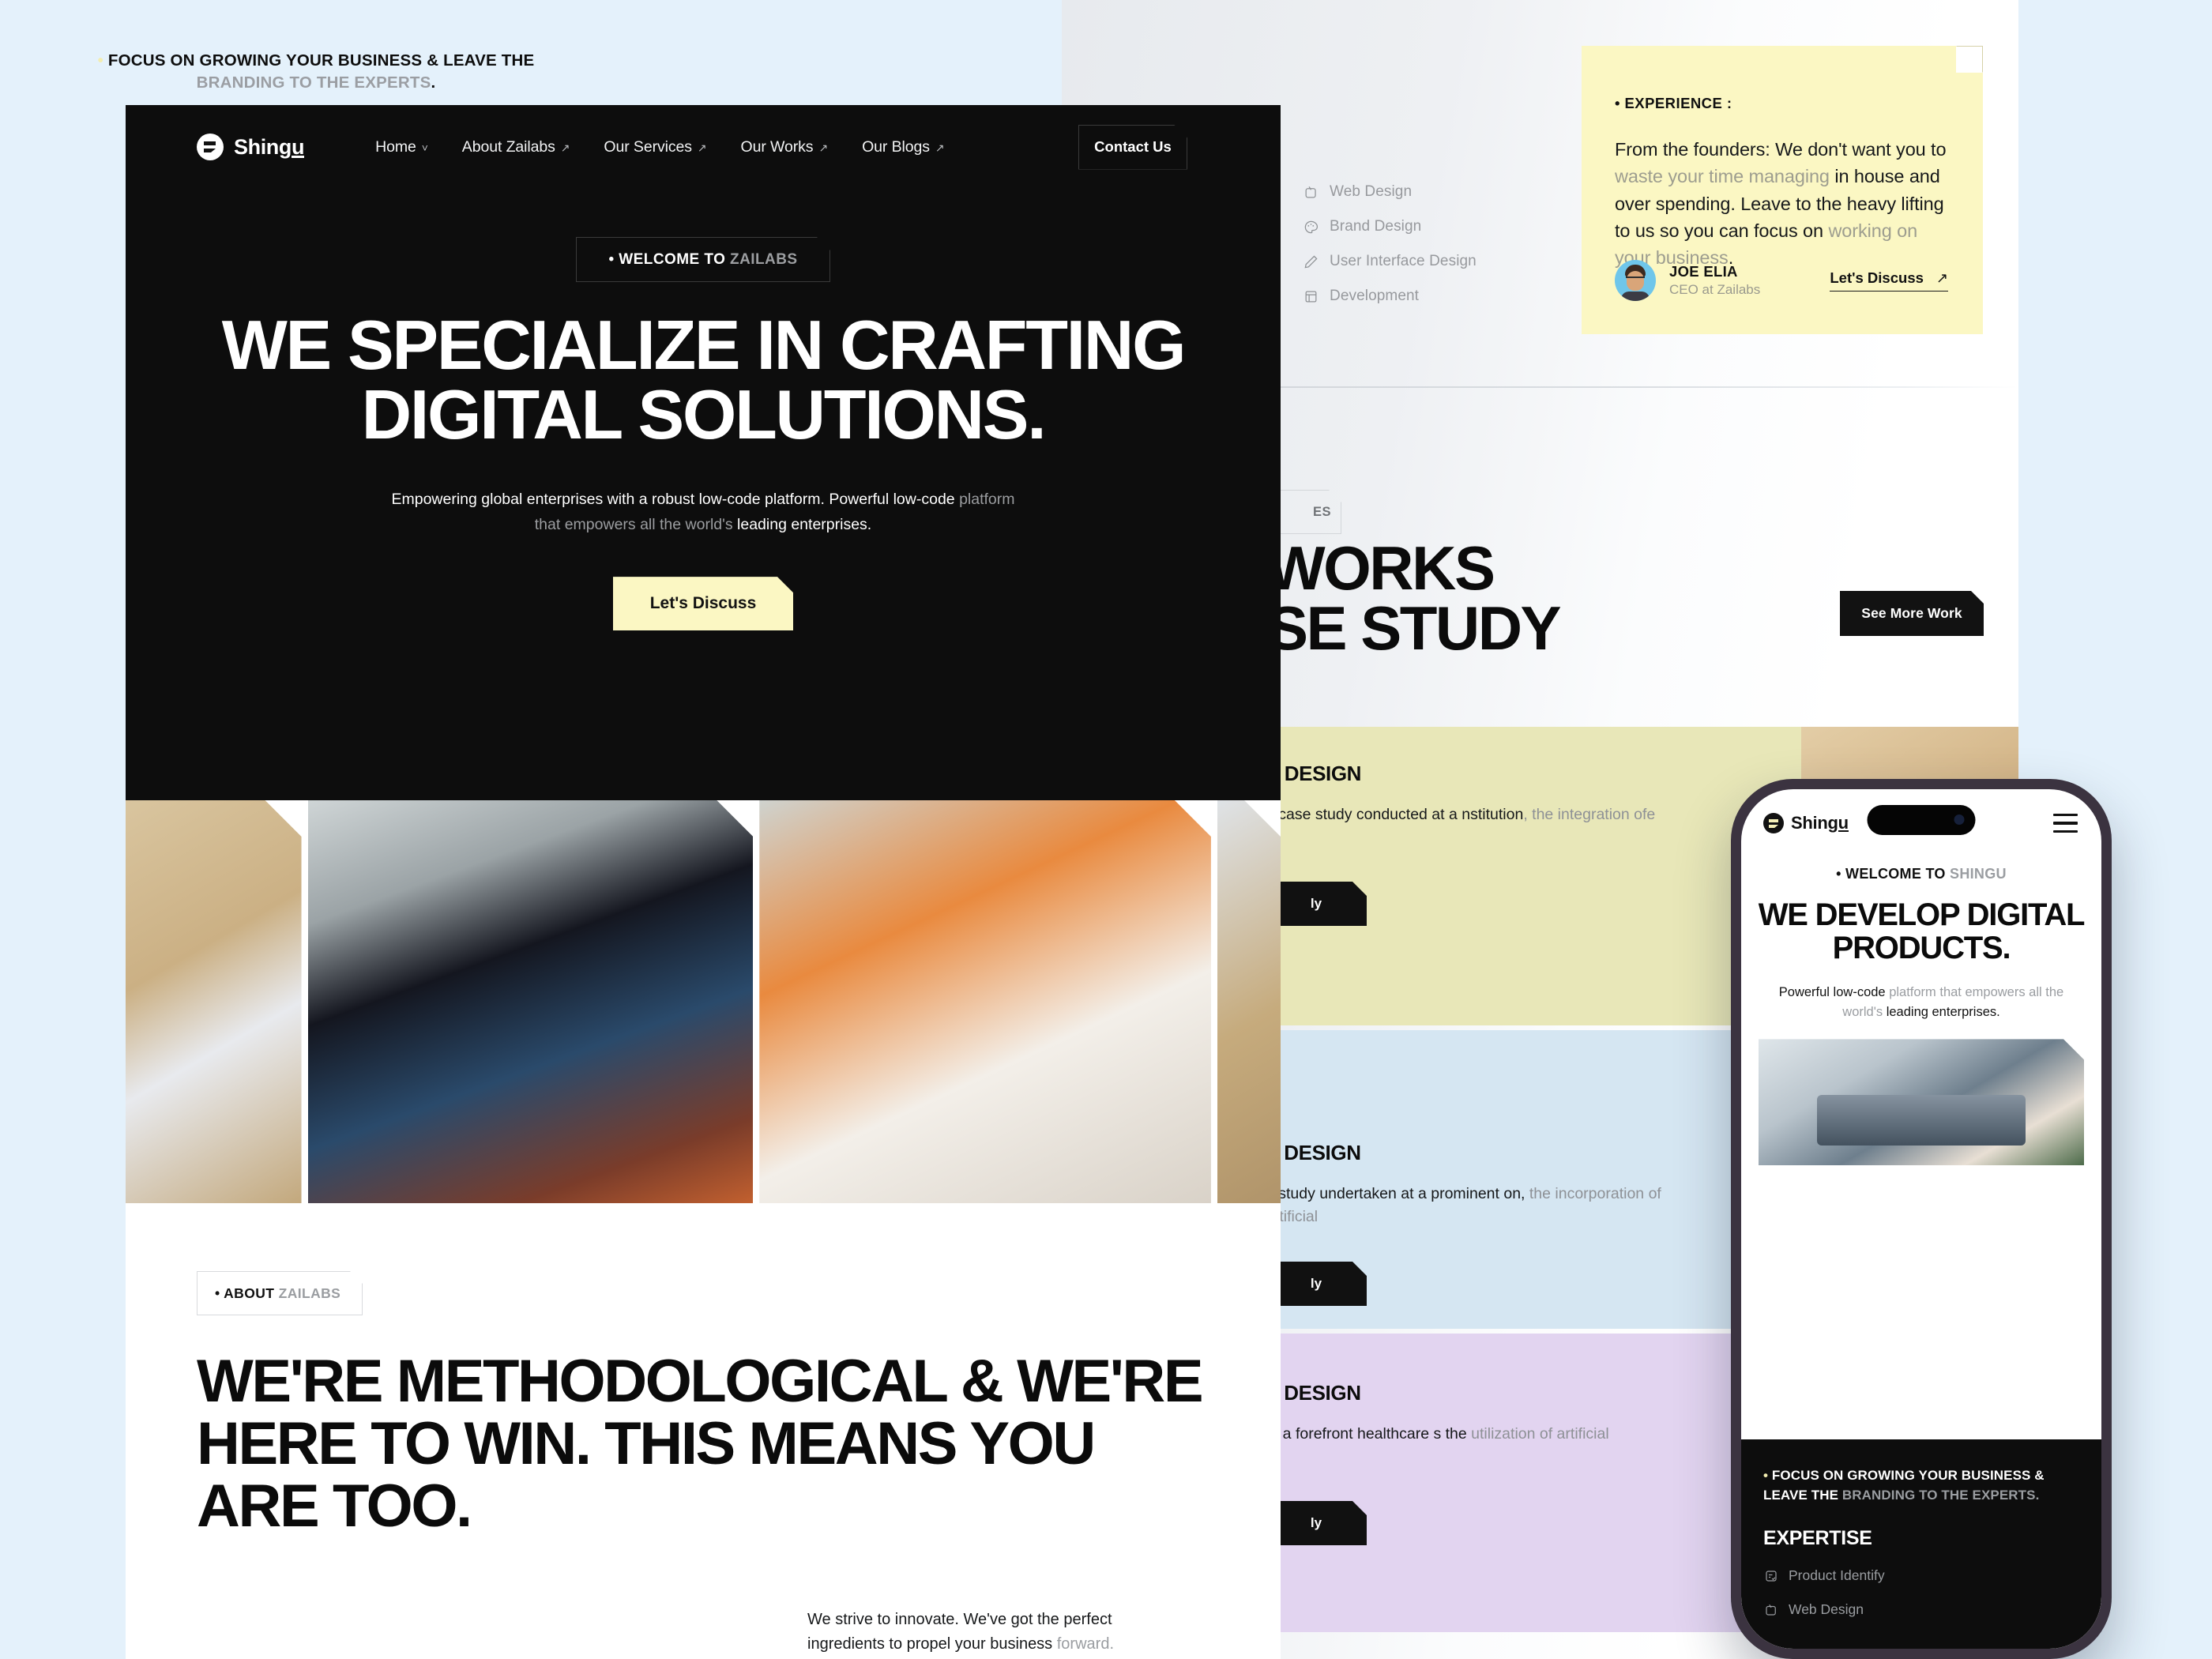 The width and height of the screenshot is (2212, 1659). Describe the element at coordinates (1889, 280) in the screenshot. I see `experience-discuss-link: Let's Discuss ↗` at that location.